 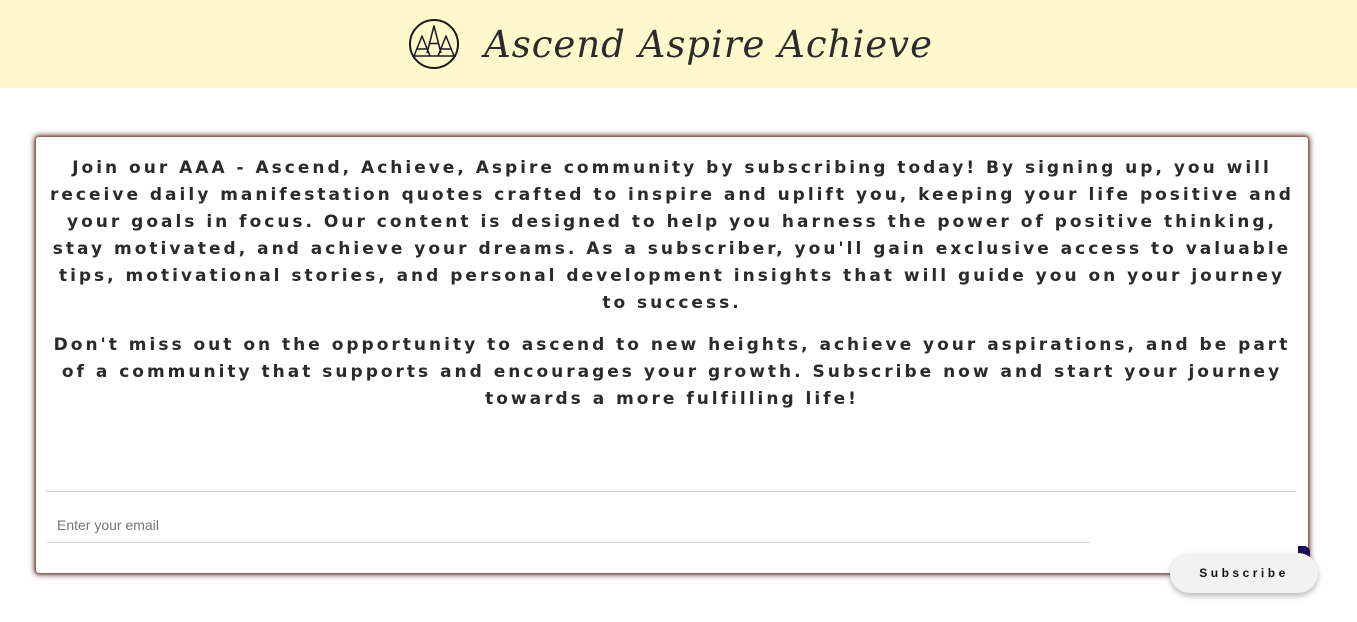 What do you see at coordinates (671, 491) in the screenshot?
I see `divider` at bounding box center [671, 491].